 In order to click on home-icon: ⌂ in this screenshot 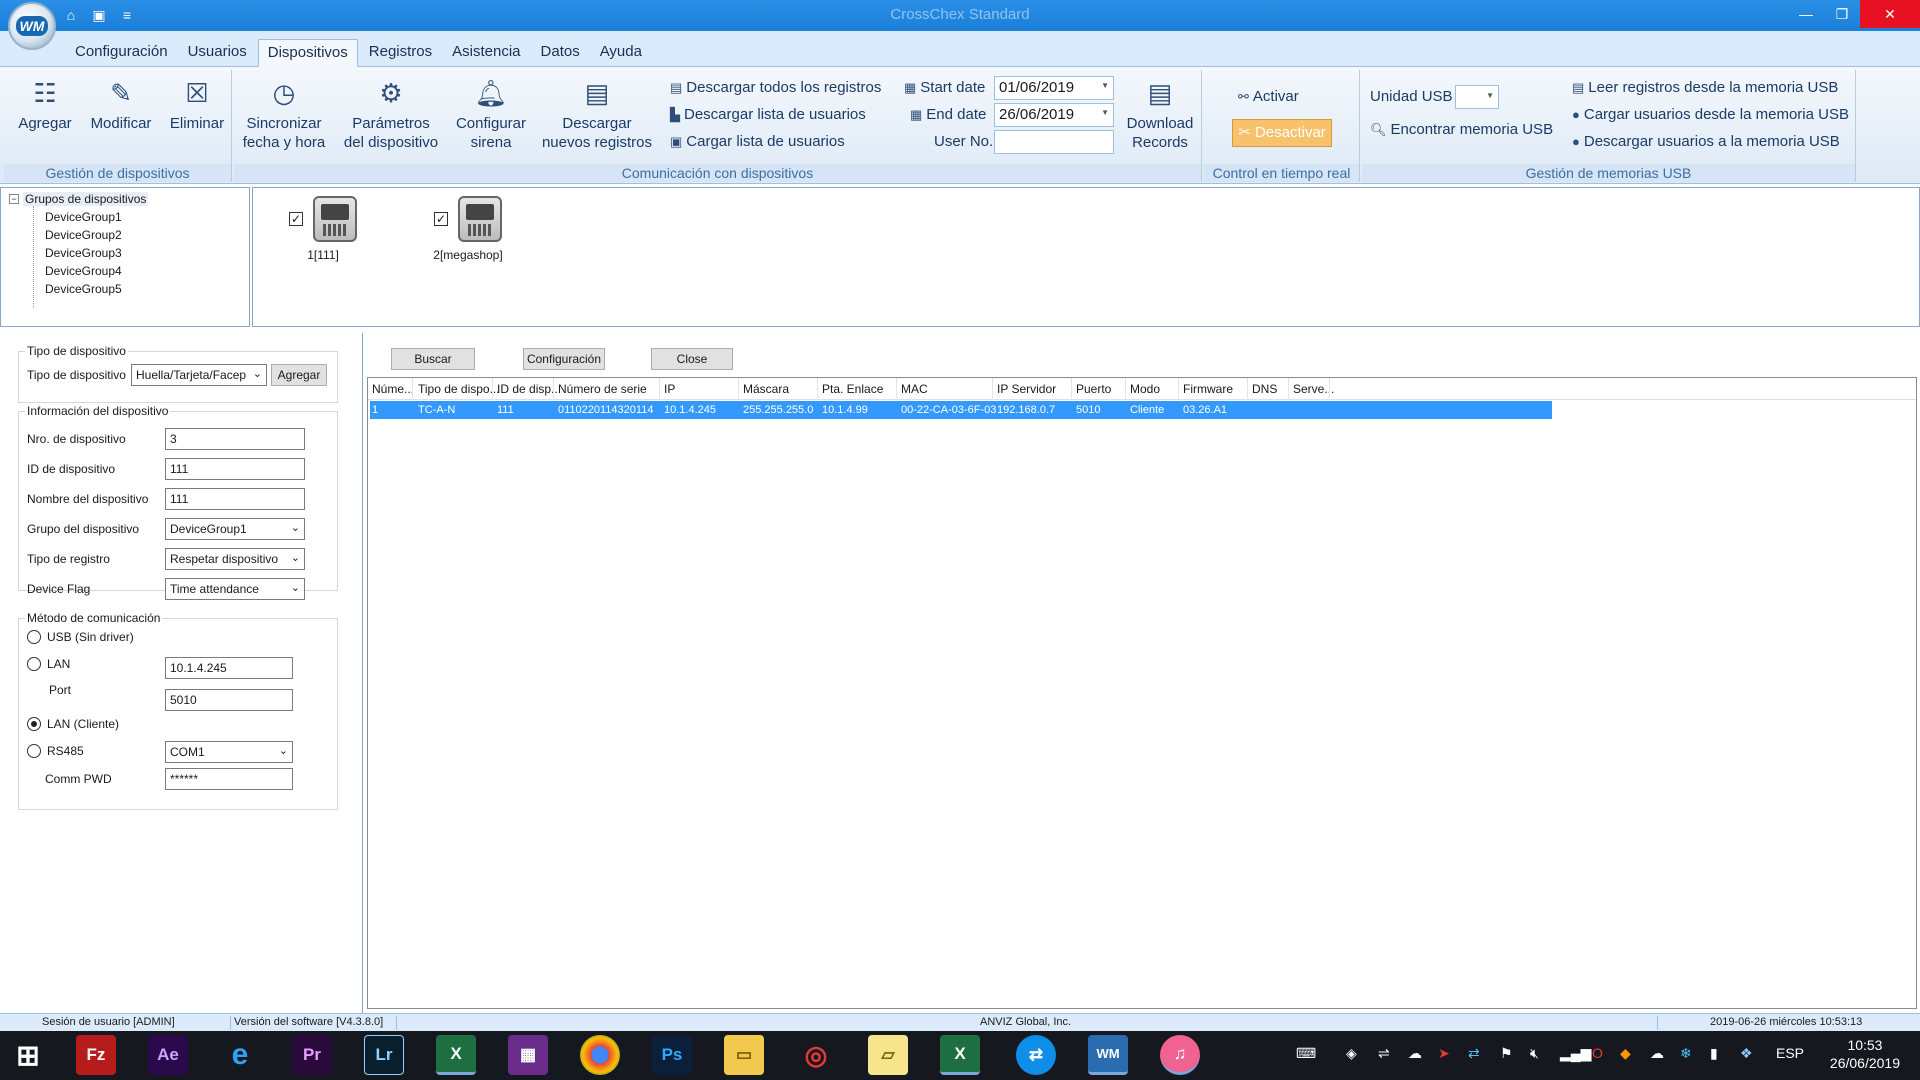, I will do `click(71, 15)`.